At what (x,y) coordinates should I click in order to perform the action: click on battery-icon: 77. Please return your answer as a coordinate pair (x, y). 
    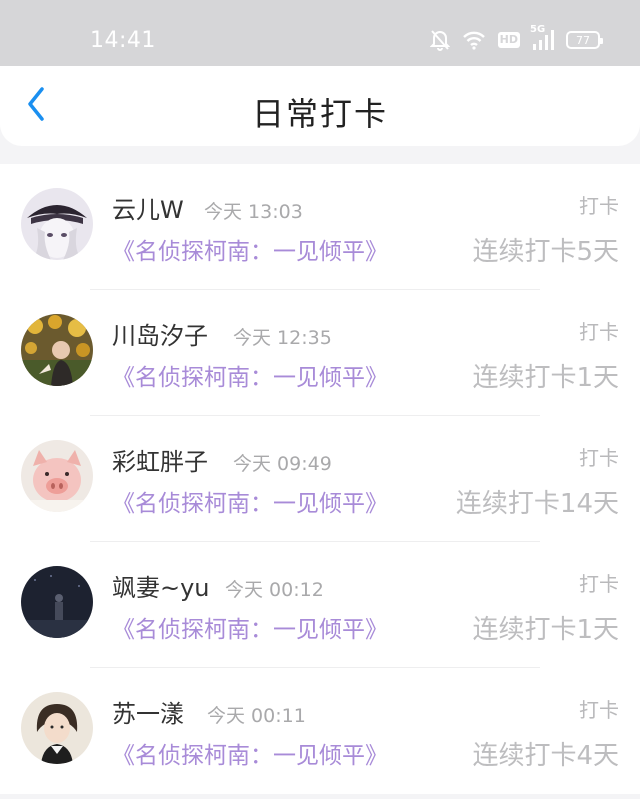
    Looking at the image, I should click on (584, 40).